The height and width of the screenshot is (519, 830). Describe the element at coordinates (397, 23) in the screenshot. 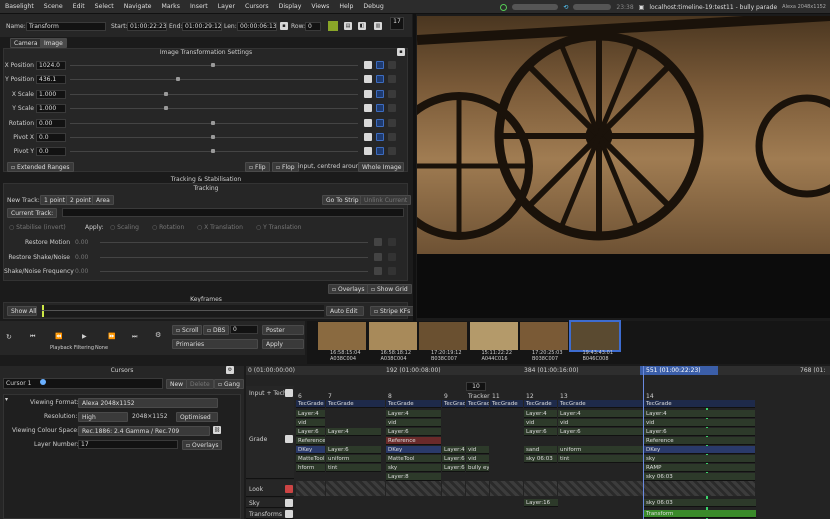

I see `layer-counter: 17` at that location.